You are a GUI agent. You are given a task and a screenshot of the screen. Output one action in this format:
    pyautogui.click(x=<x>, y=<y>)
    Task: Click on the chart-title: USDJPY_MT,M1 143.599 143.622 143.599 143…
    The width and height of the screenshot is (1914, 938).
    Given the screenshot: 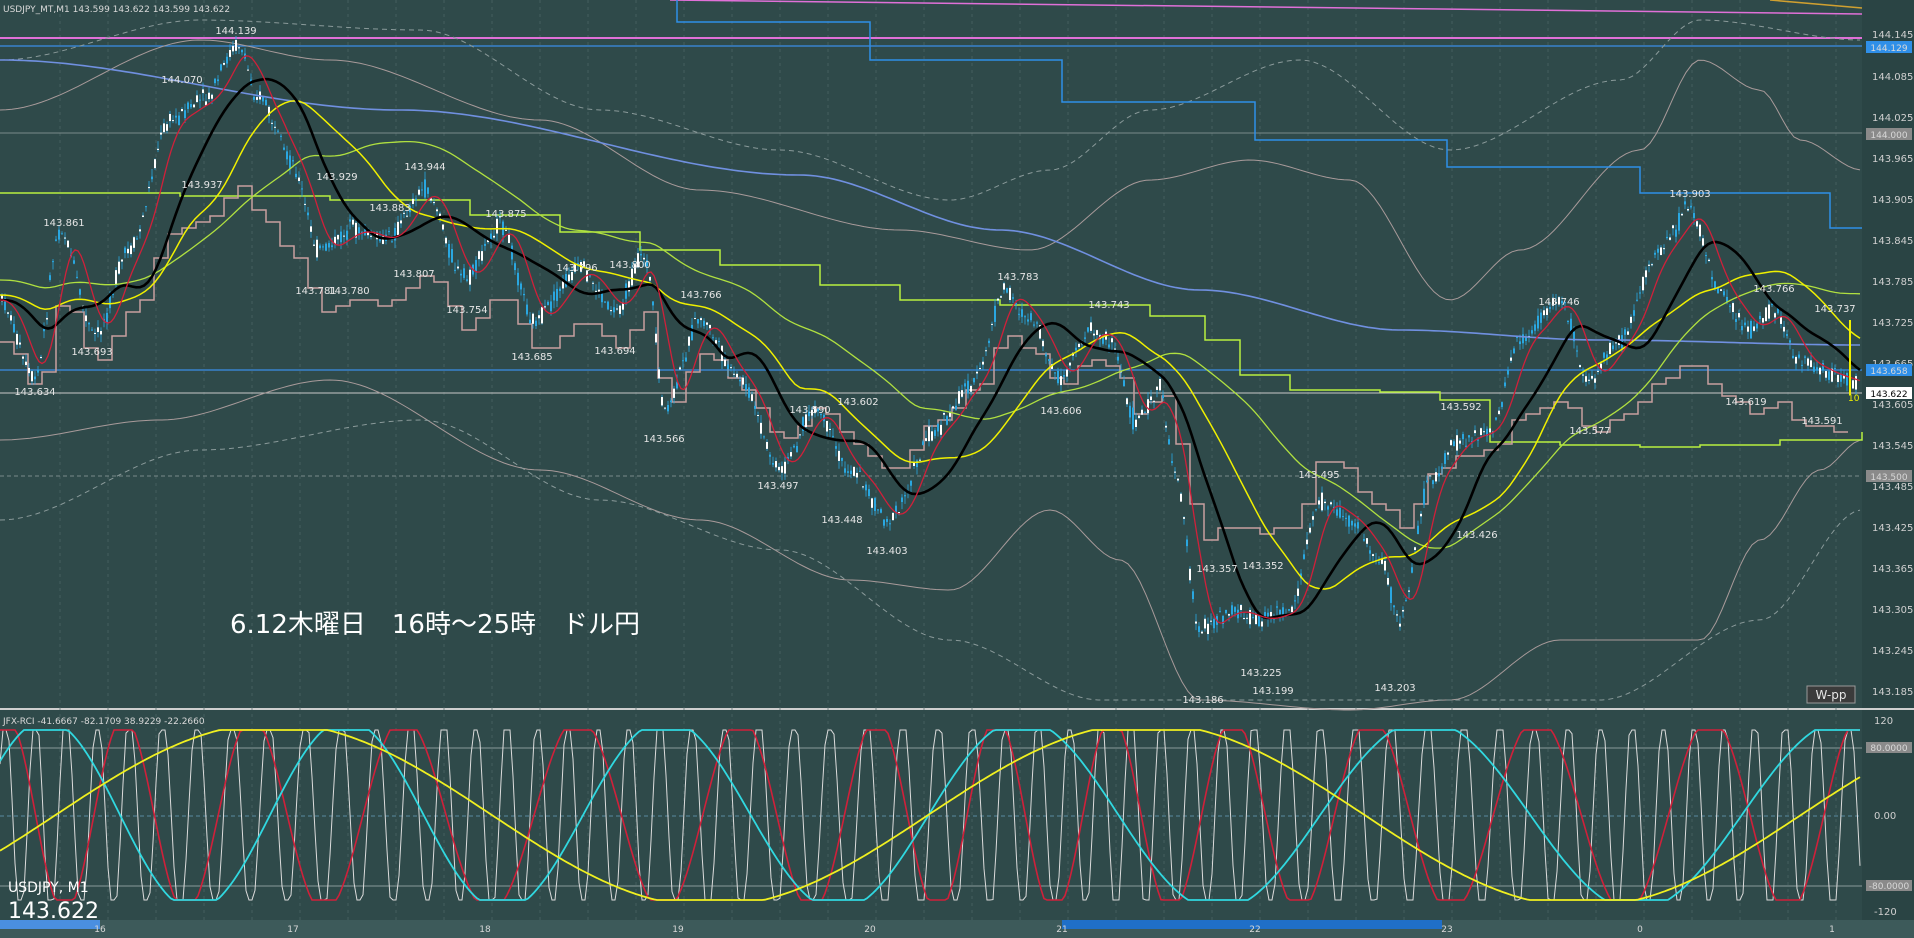 What is the action you would take?
    pyautogui.click(x=116, y=10)
    